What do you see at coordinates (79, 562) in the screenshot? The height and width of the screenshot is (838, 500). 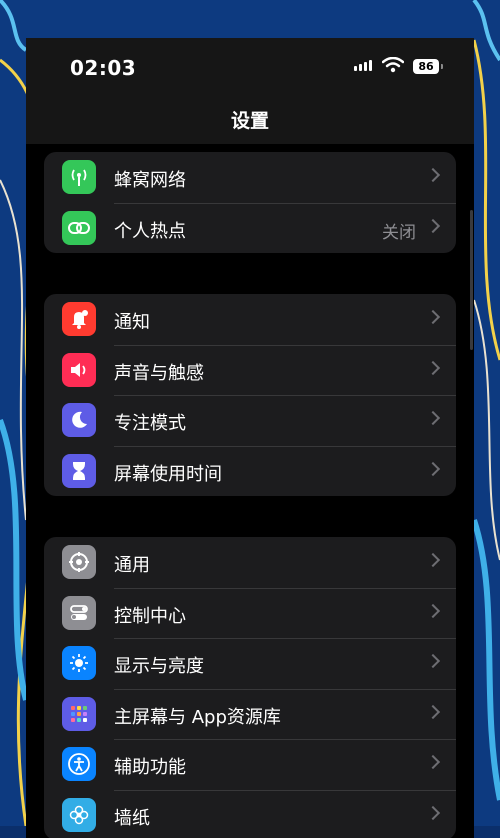 I see `gear-icon` at bounding box center [79, 562].